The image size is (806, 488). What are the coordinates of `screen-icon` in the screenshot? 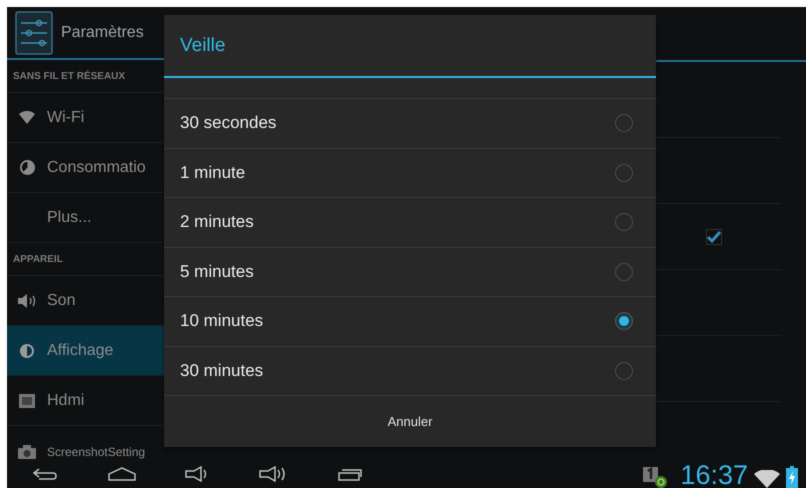 It's located at (27, 400).